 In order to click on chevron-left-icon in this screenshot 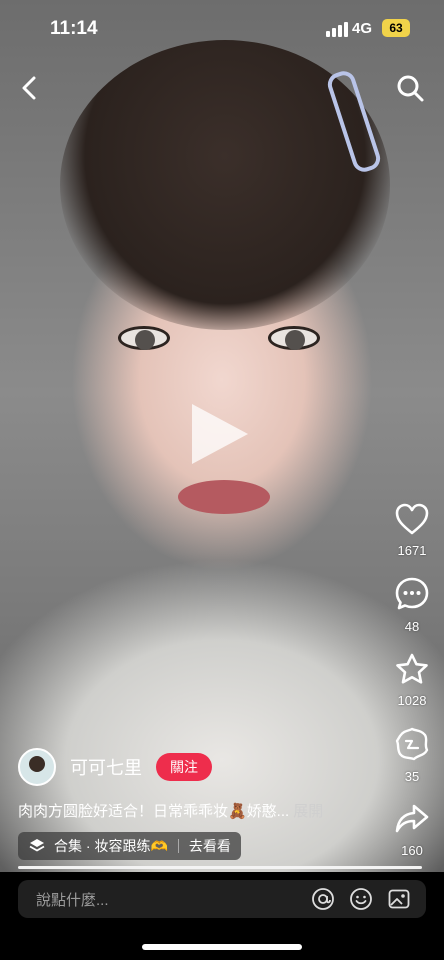, I will do `click(29, 88)`.